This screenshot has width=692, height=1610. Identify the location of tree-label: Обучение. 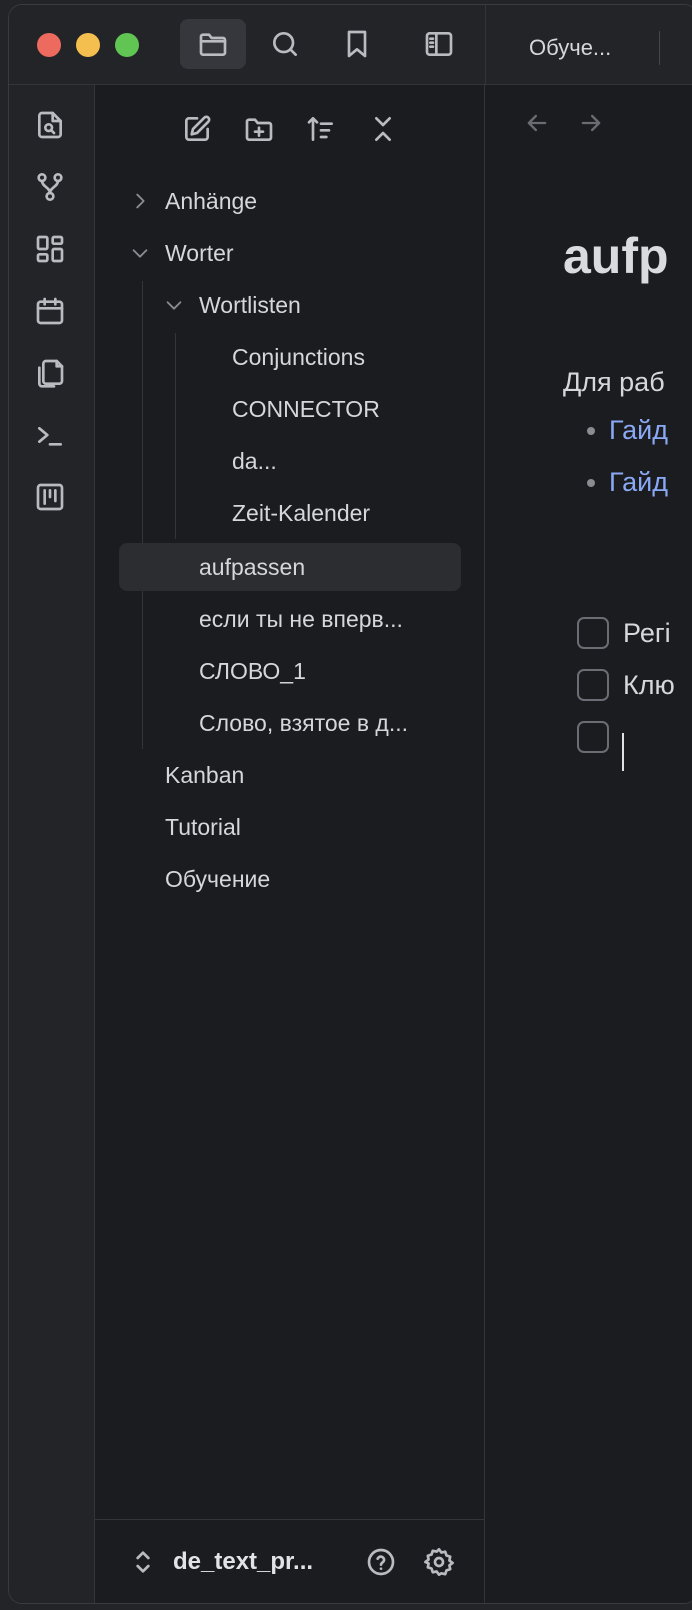
(218, 878).